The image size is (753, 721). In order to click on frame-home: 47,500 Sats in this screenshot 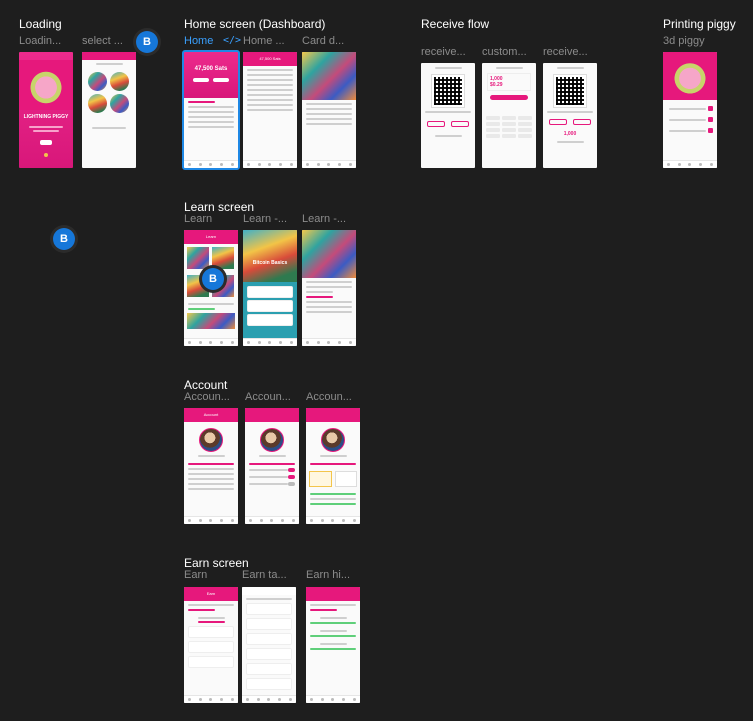, I will do `click(211, 110)`.